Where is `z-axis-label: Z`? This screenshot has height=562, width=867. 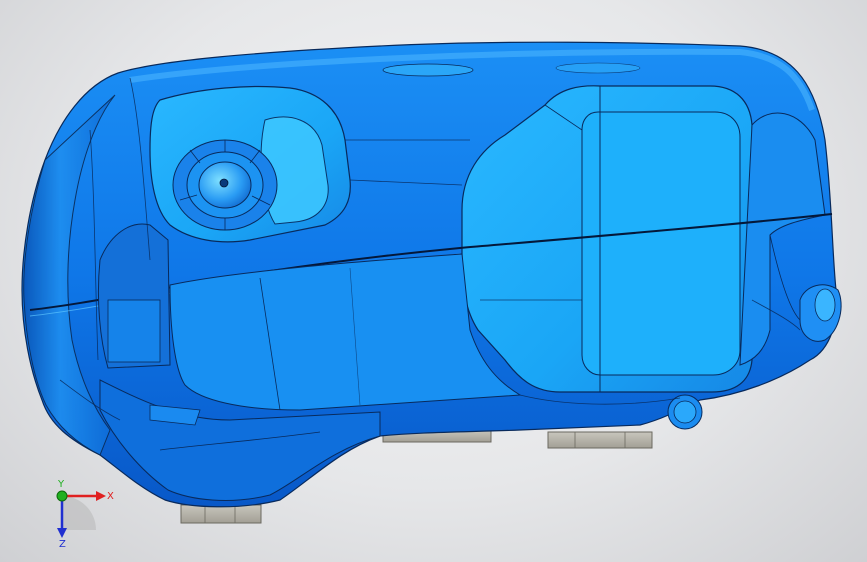
z-axis-label: Z is located at coordinates (62, 543).